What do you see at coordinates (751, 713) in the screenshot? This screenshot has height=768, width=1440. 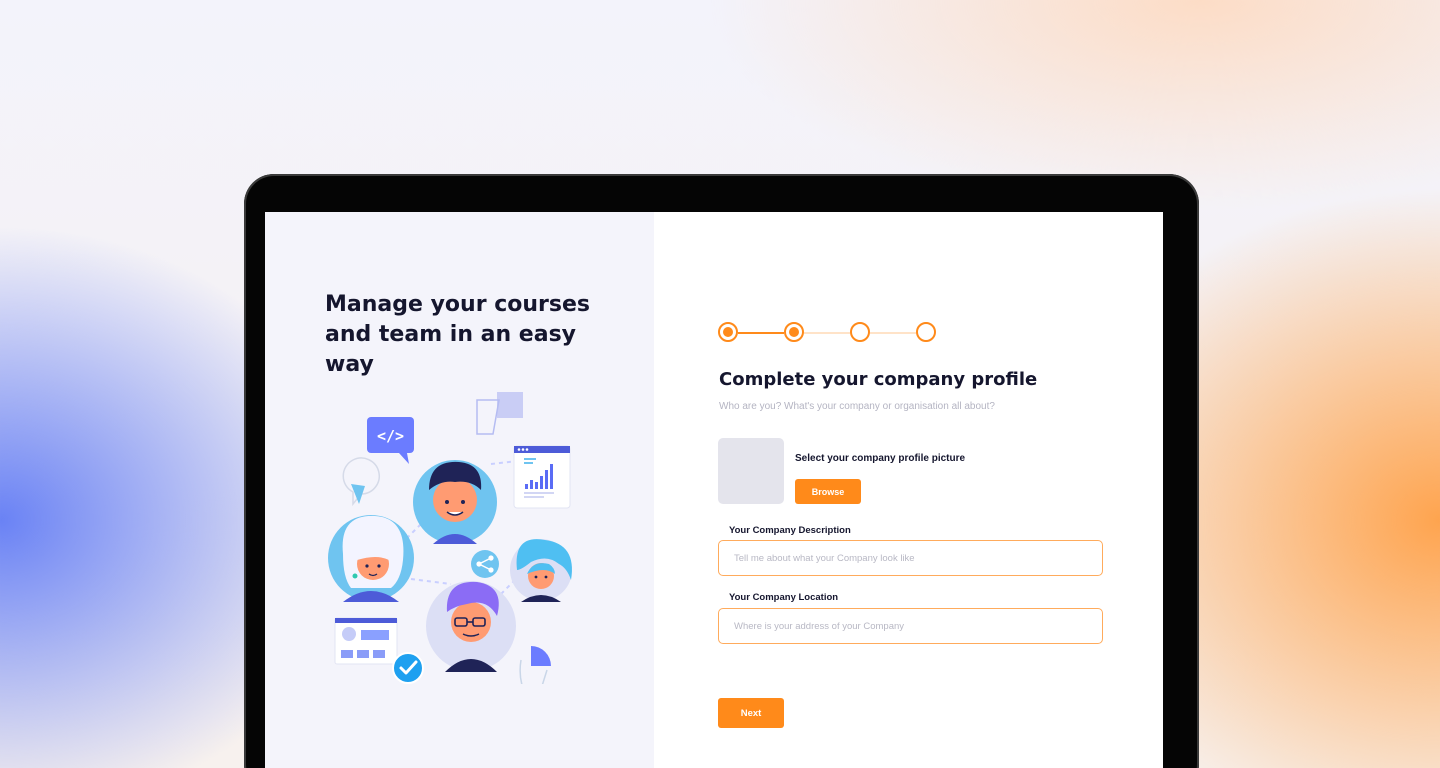 I see `next-button: Next` at bounding box center [751, 713].